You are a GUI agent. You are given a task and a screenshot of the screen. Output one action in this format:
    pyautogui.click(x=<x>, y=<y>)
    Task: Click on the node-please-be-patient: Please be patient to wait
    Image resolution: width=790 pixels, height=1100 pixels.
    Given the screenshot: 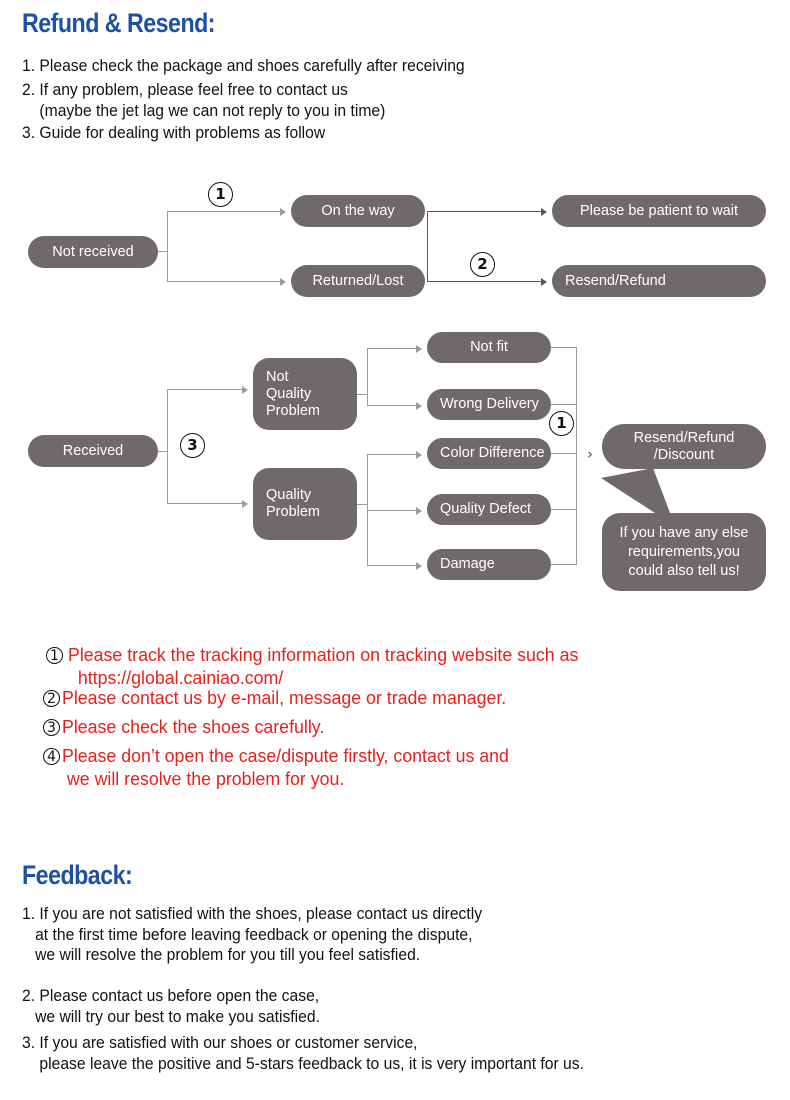 What is the action you would take?
    pyautogui.click(x=659, y=211)
    